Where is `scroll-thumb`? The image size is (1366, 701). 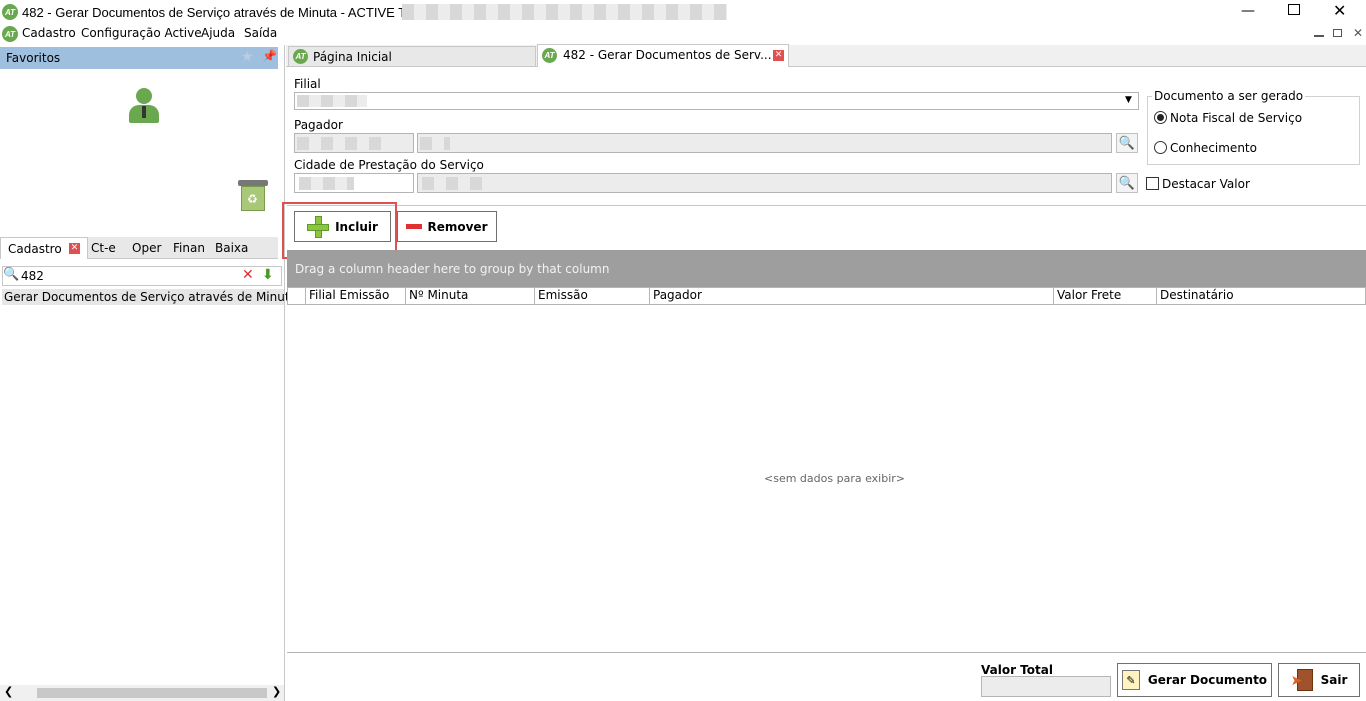 scroll-thumb is located at coordinates (152, 693).